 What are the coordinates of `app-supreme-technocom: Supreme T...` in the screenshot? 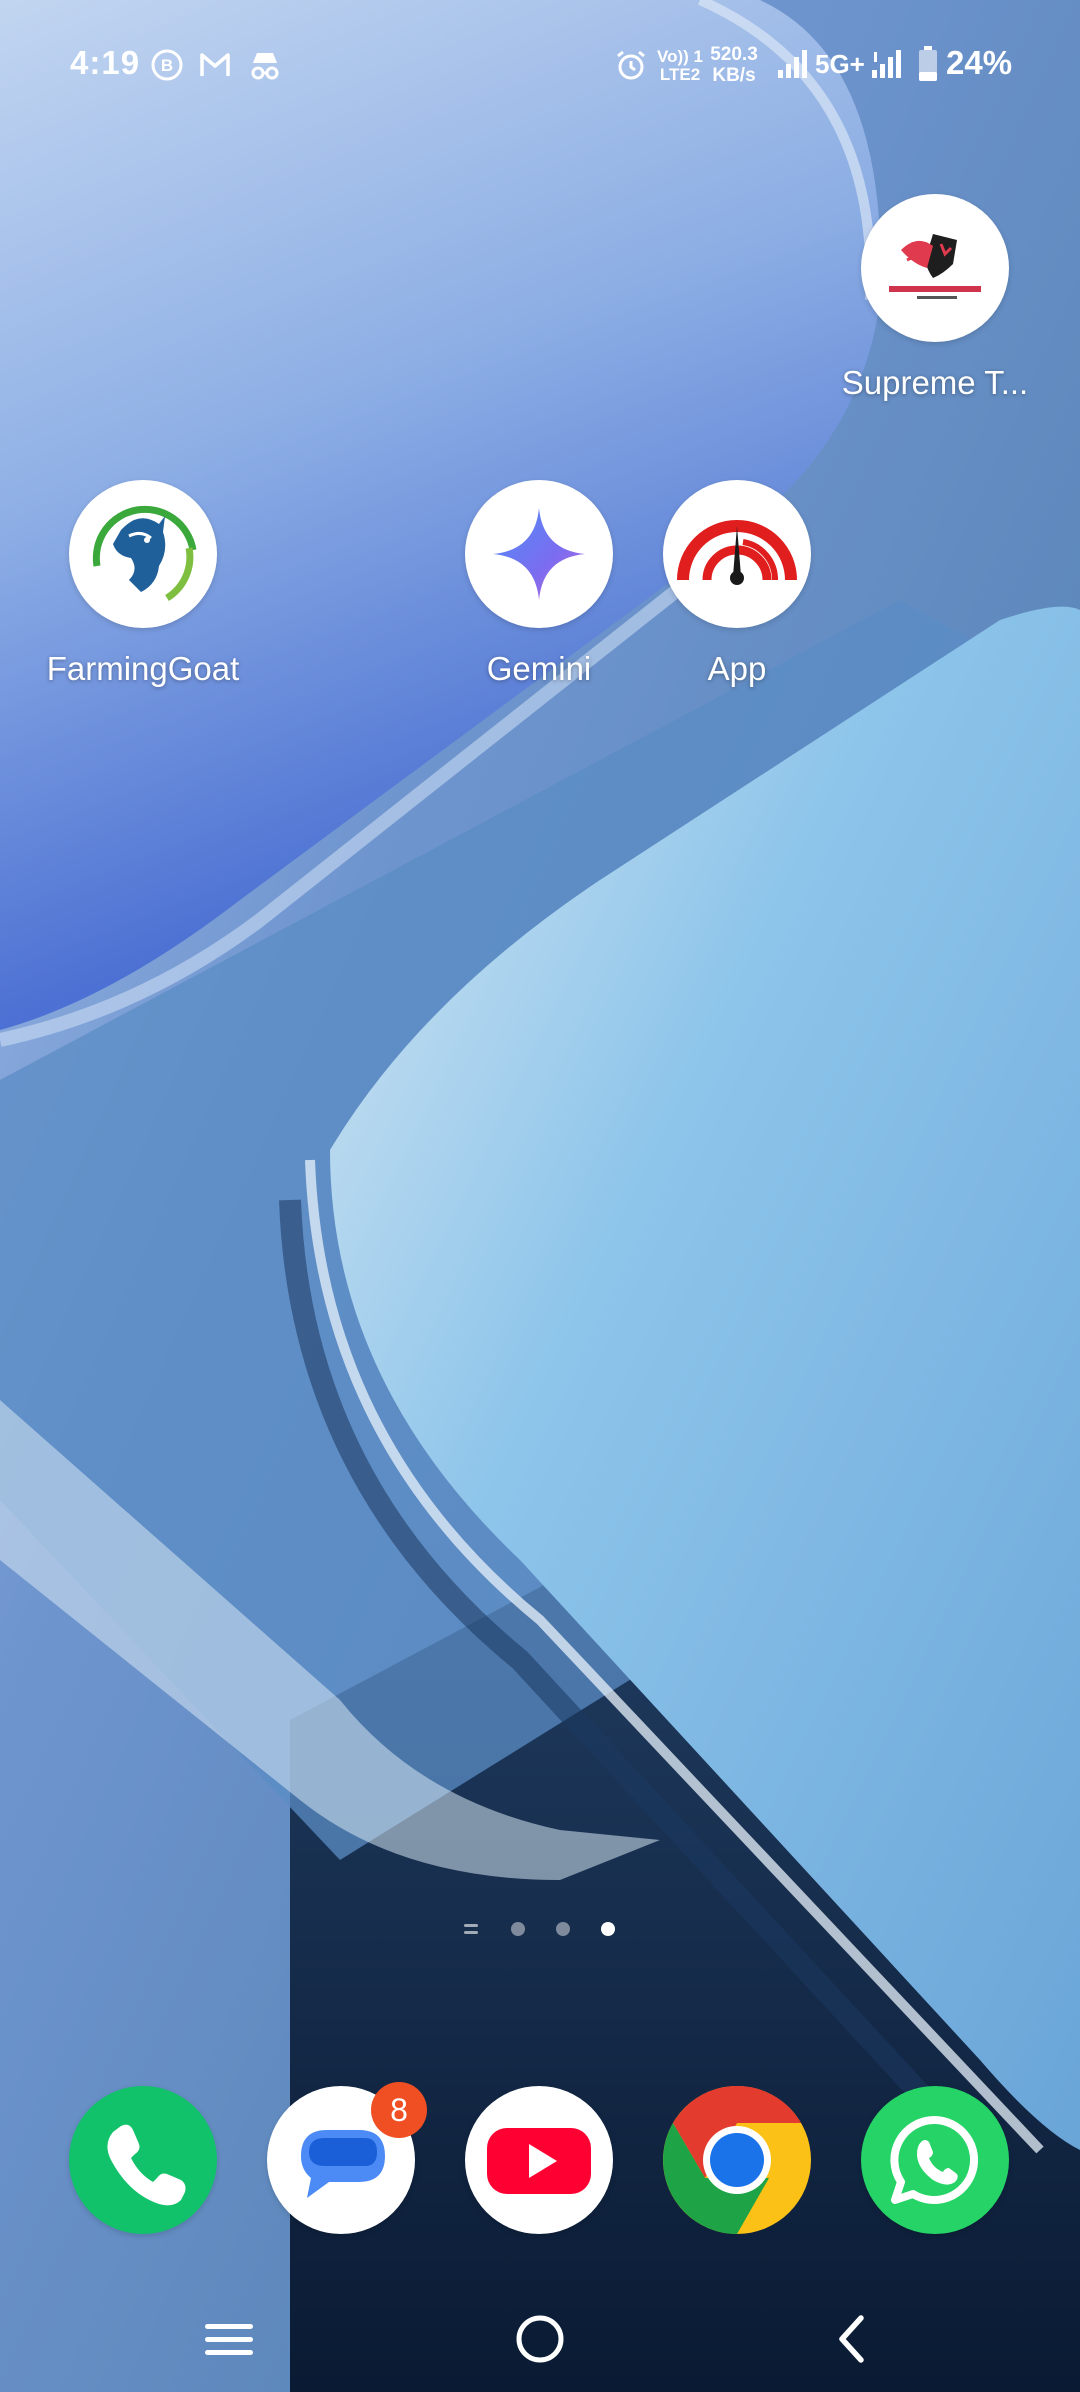 It's located at (935, 298).